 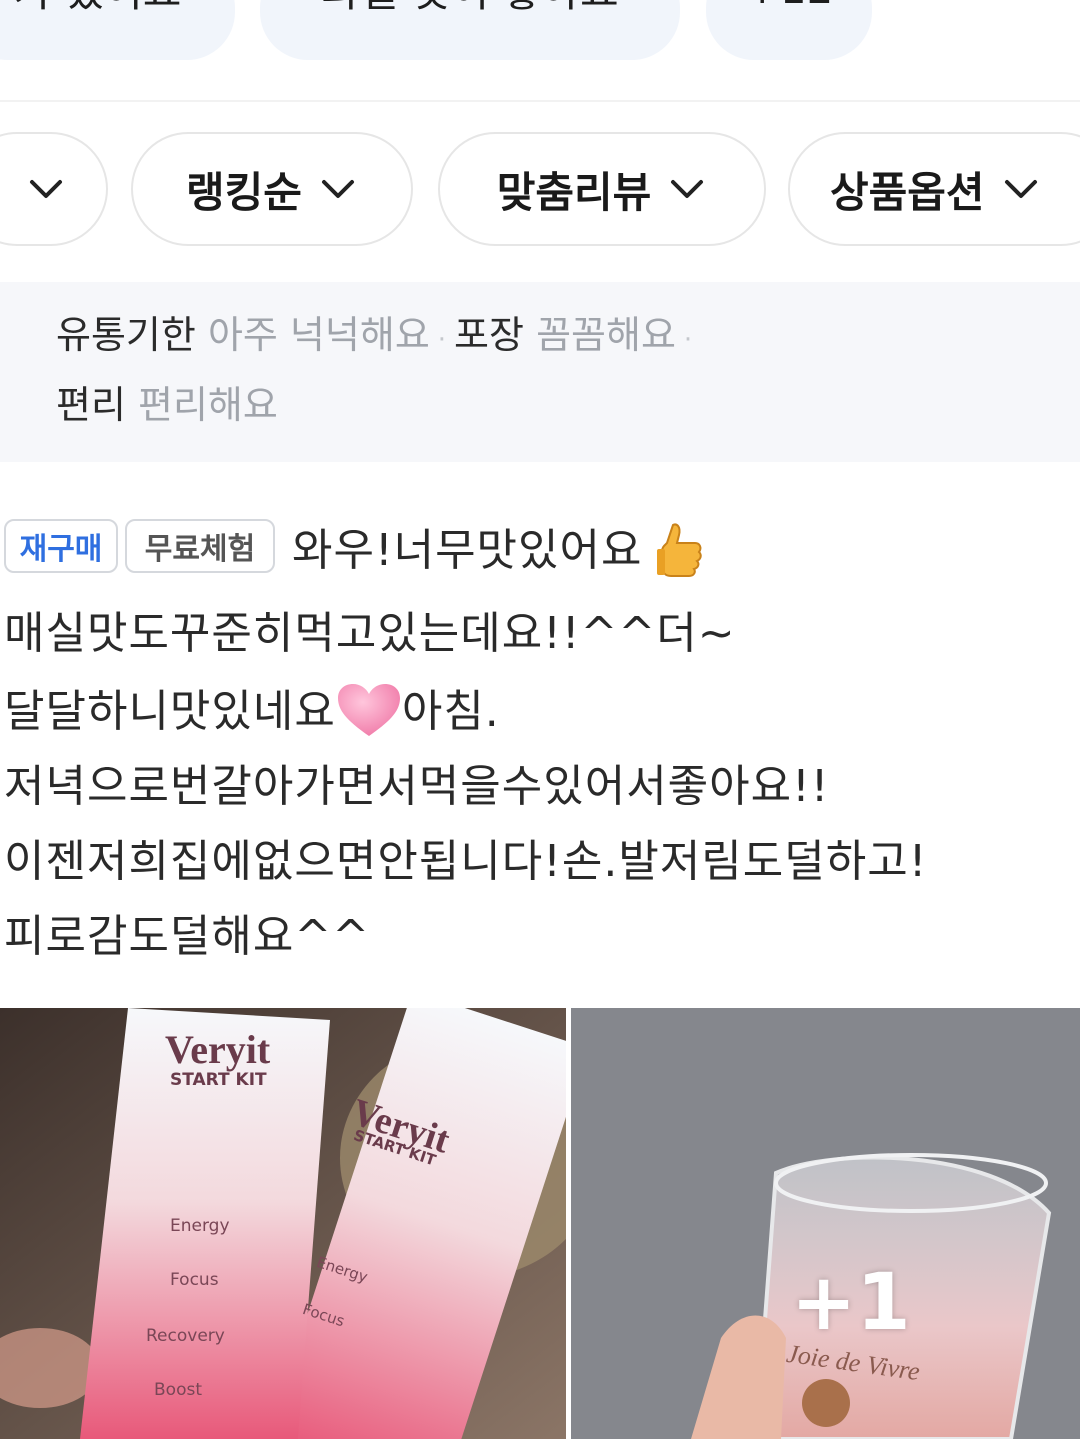 I want to click on more-photos-count: +1, so click(x=851, y=1303).